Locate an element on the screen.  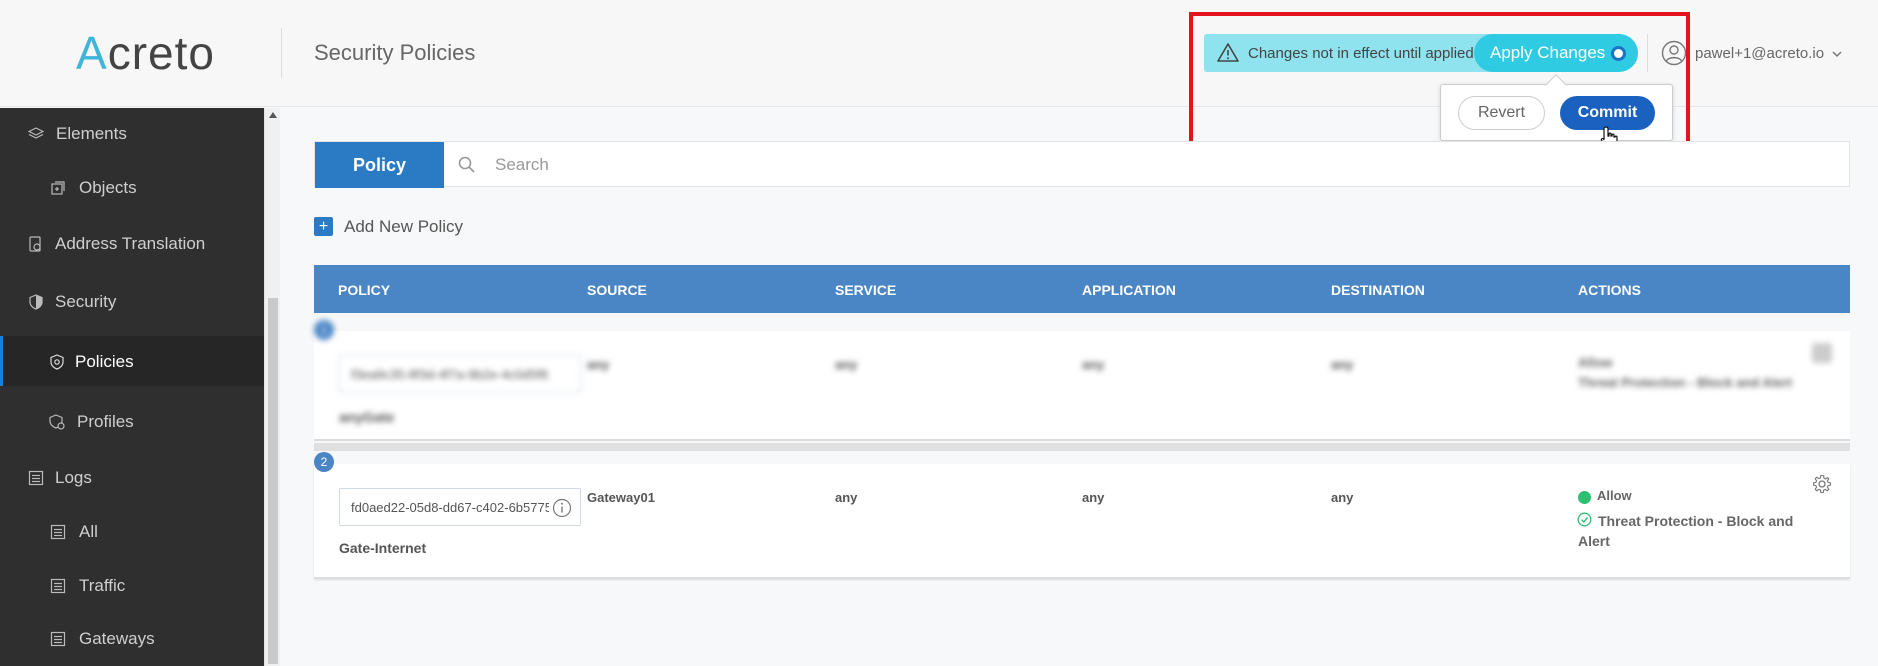
policy-name: Gate-Internet is located at coordinates (383, 548).